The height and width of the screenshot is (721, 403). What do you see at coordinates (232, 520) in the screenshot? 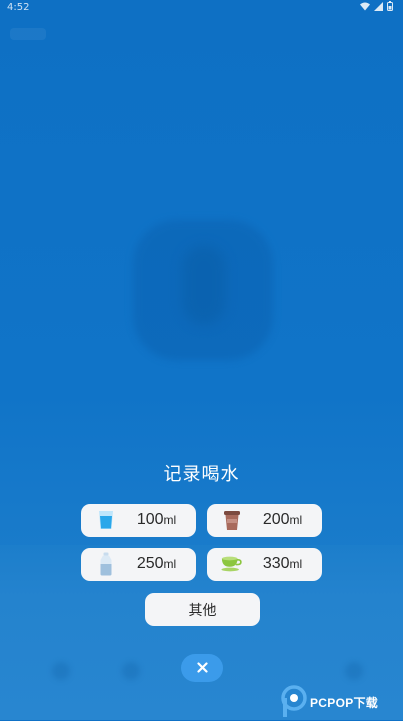
I see `coffee-cup-icon` at bounding box center [232, 520].